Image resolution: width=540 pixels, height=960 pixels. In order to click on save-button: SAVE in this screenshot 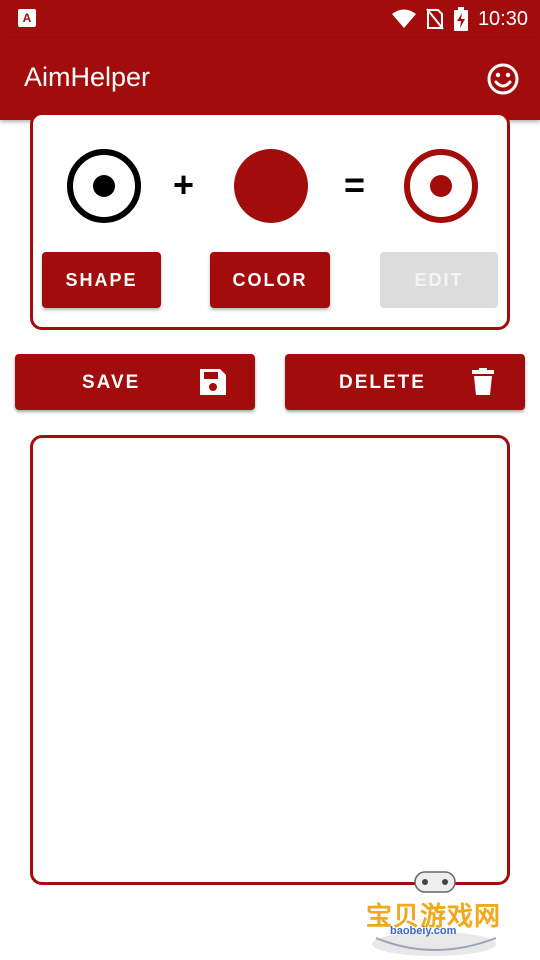, I will do `click(135, 382)`.